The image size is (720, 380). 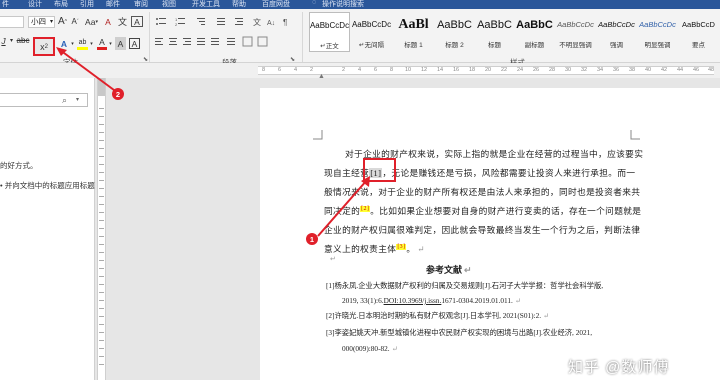 What do you see at coordinates (312, 239) in the screenshot?
I see `step-badge-1: 1` at bounding box center [312, 239].